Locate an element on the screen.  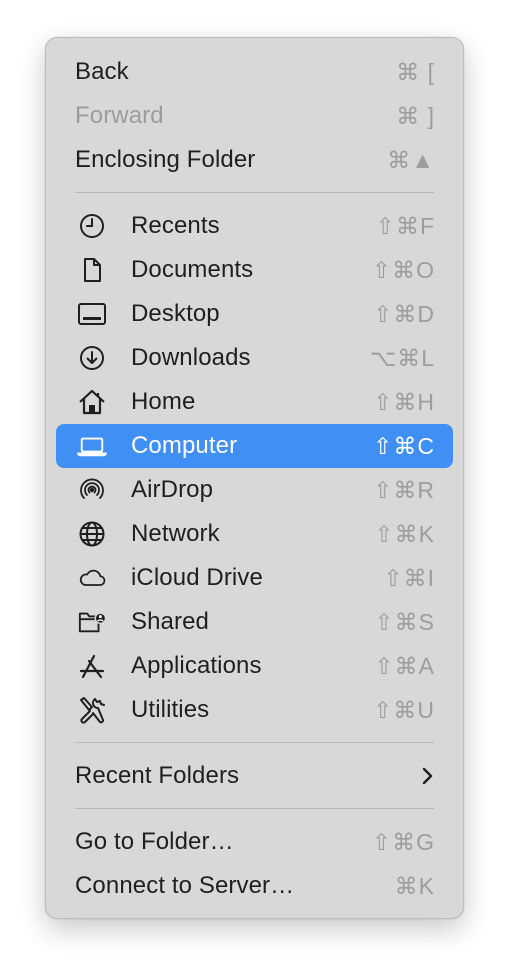
menu-item-applications: Applications ⇧⌘A is located at coordinates (254, 666).